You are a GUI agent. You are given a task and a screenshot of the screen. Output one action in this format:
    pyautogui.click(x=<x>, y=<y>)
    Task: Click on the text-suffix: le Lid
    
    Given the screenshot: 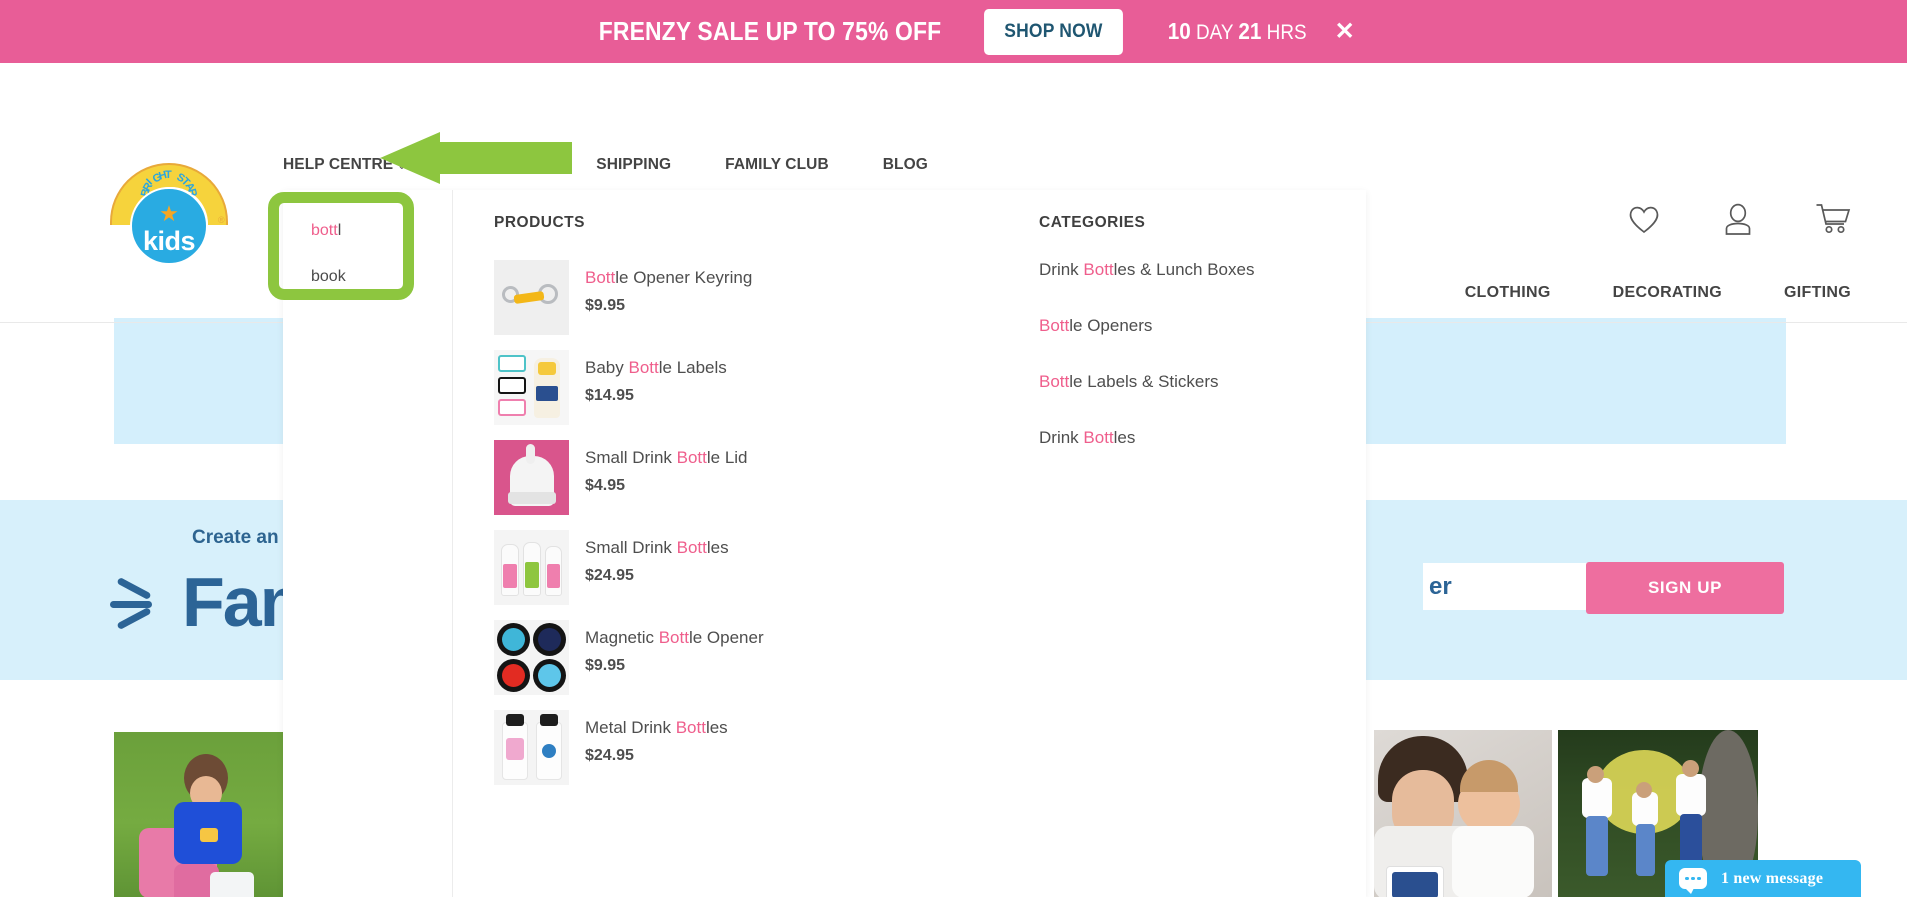 What is the action you would take?
    pyautogui.click(x=727, y=457)
    